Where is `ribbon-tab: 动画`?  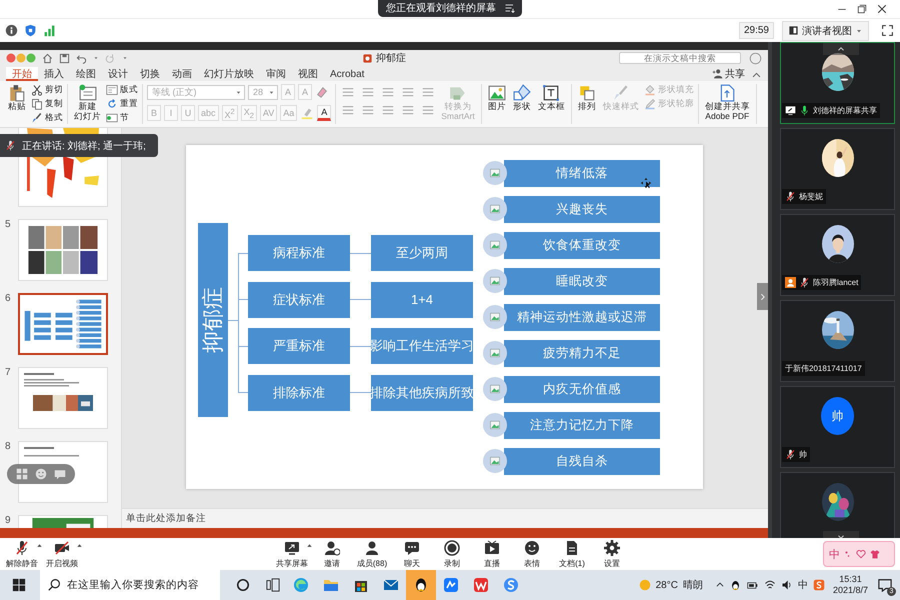 ribbon-tab: 动画 is located at coordinates (182, 74).